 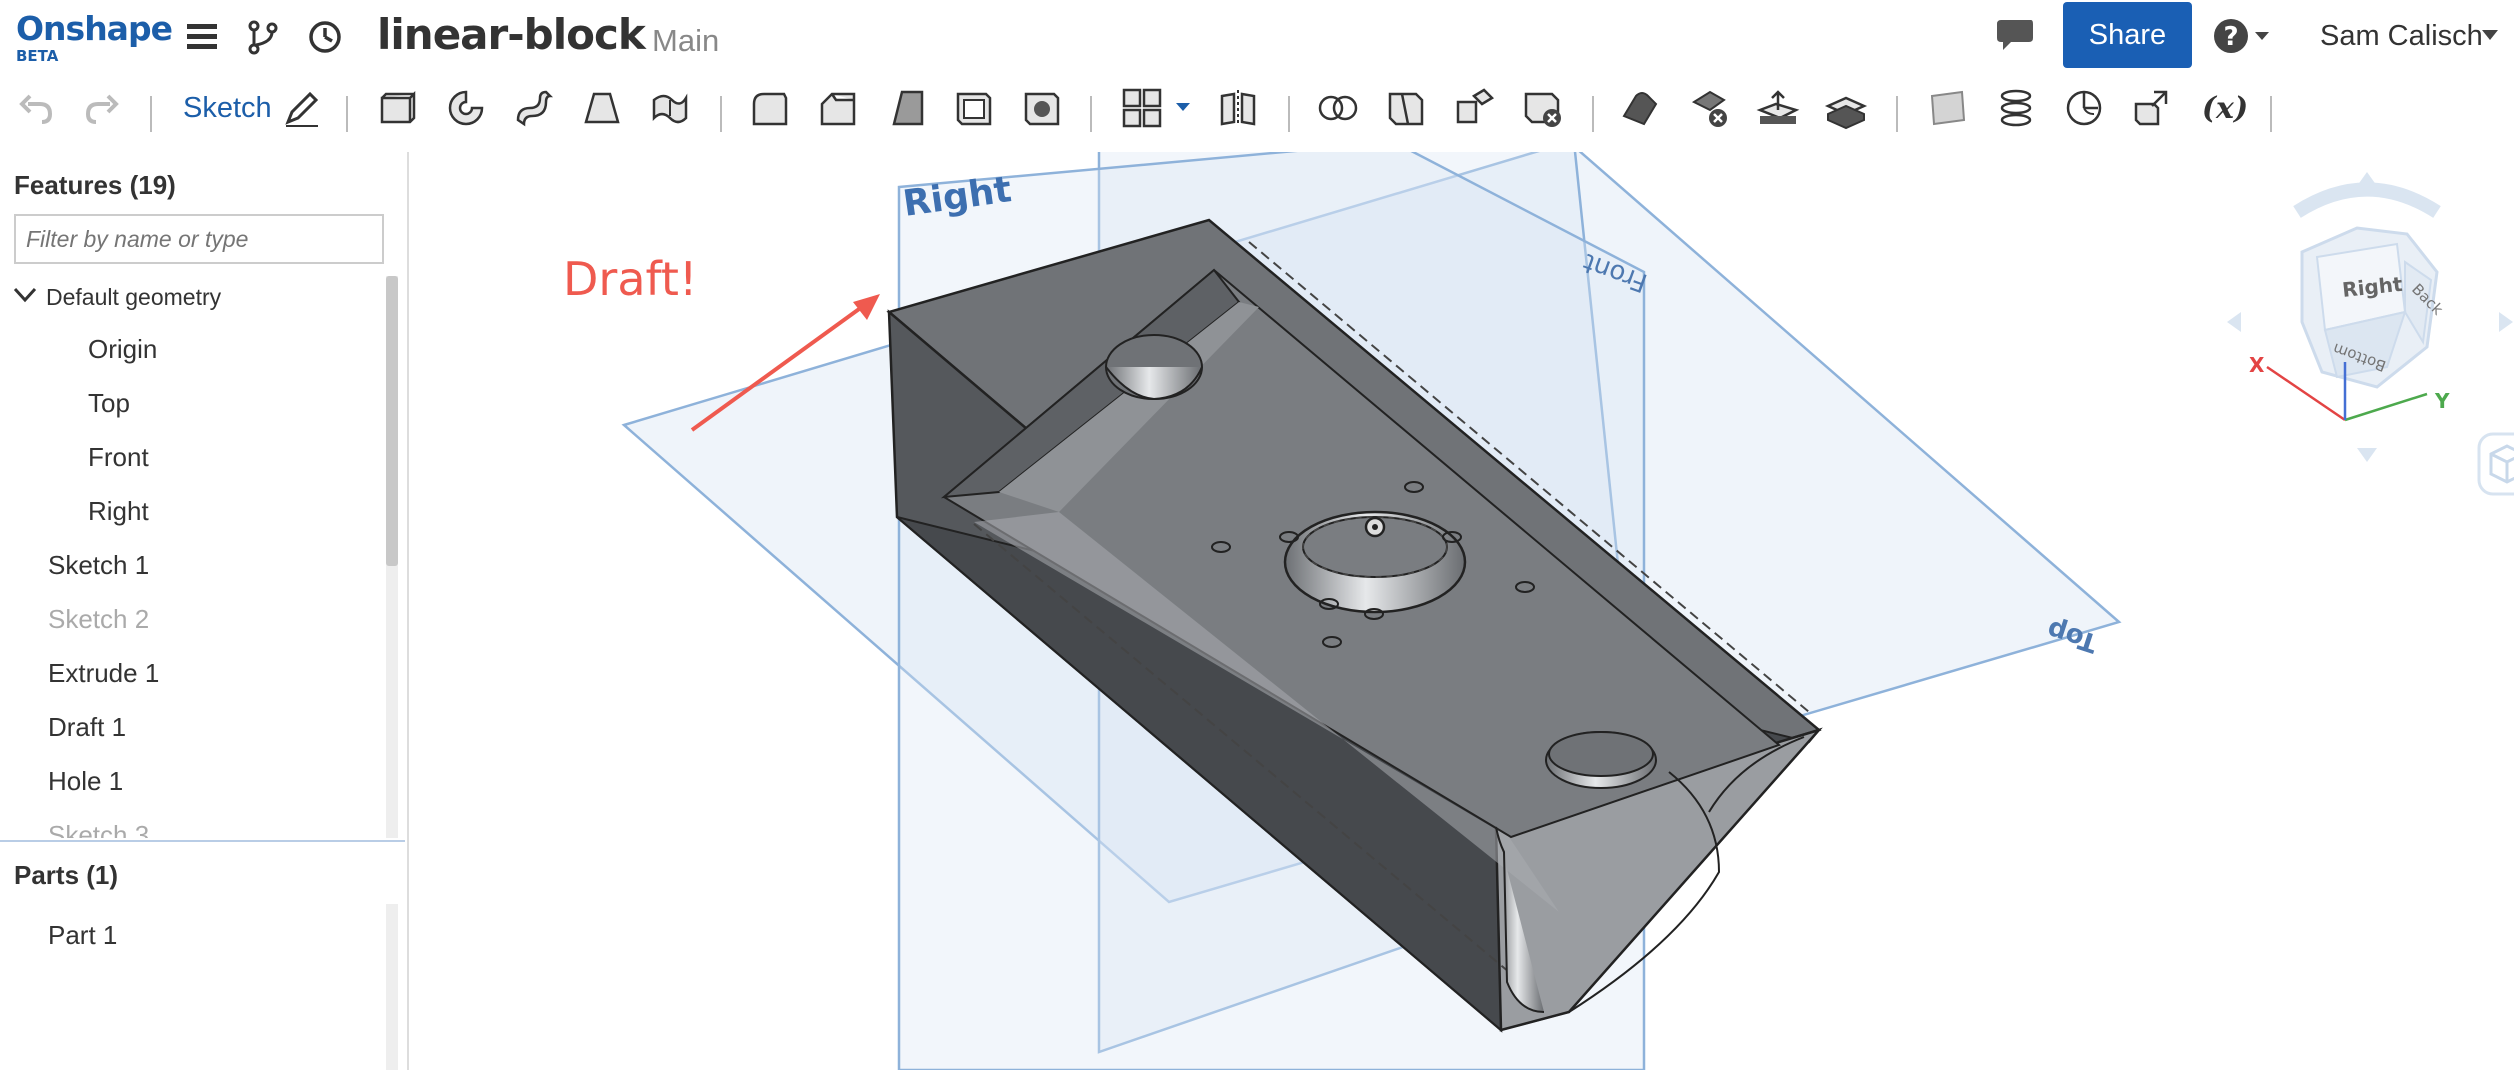 I want to click on feature-item-top: Top, so click(x=109, y=403).